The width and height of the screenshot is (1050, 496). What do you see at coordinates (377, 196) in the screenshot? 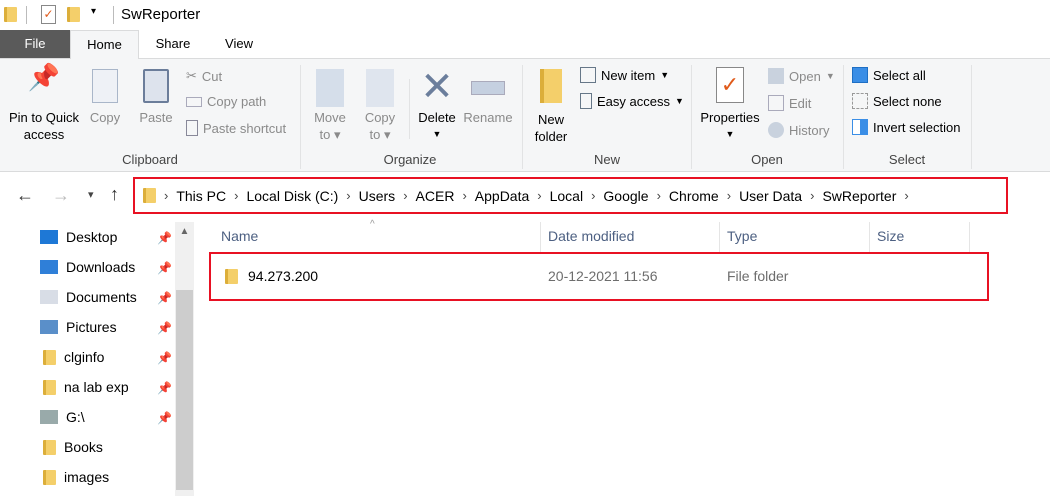
I see `breadcrumb-item: Users` at bounding box center [377, 196].